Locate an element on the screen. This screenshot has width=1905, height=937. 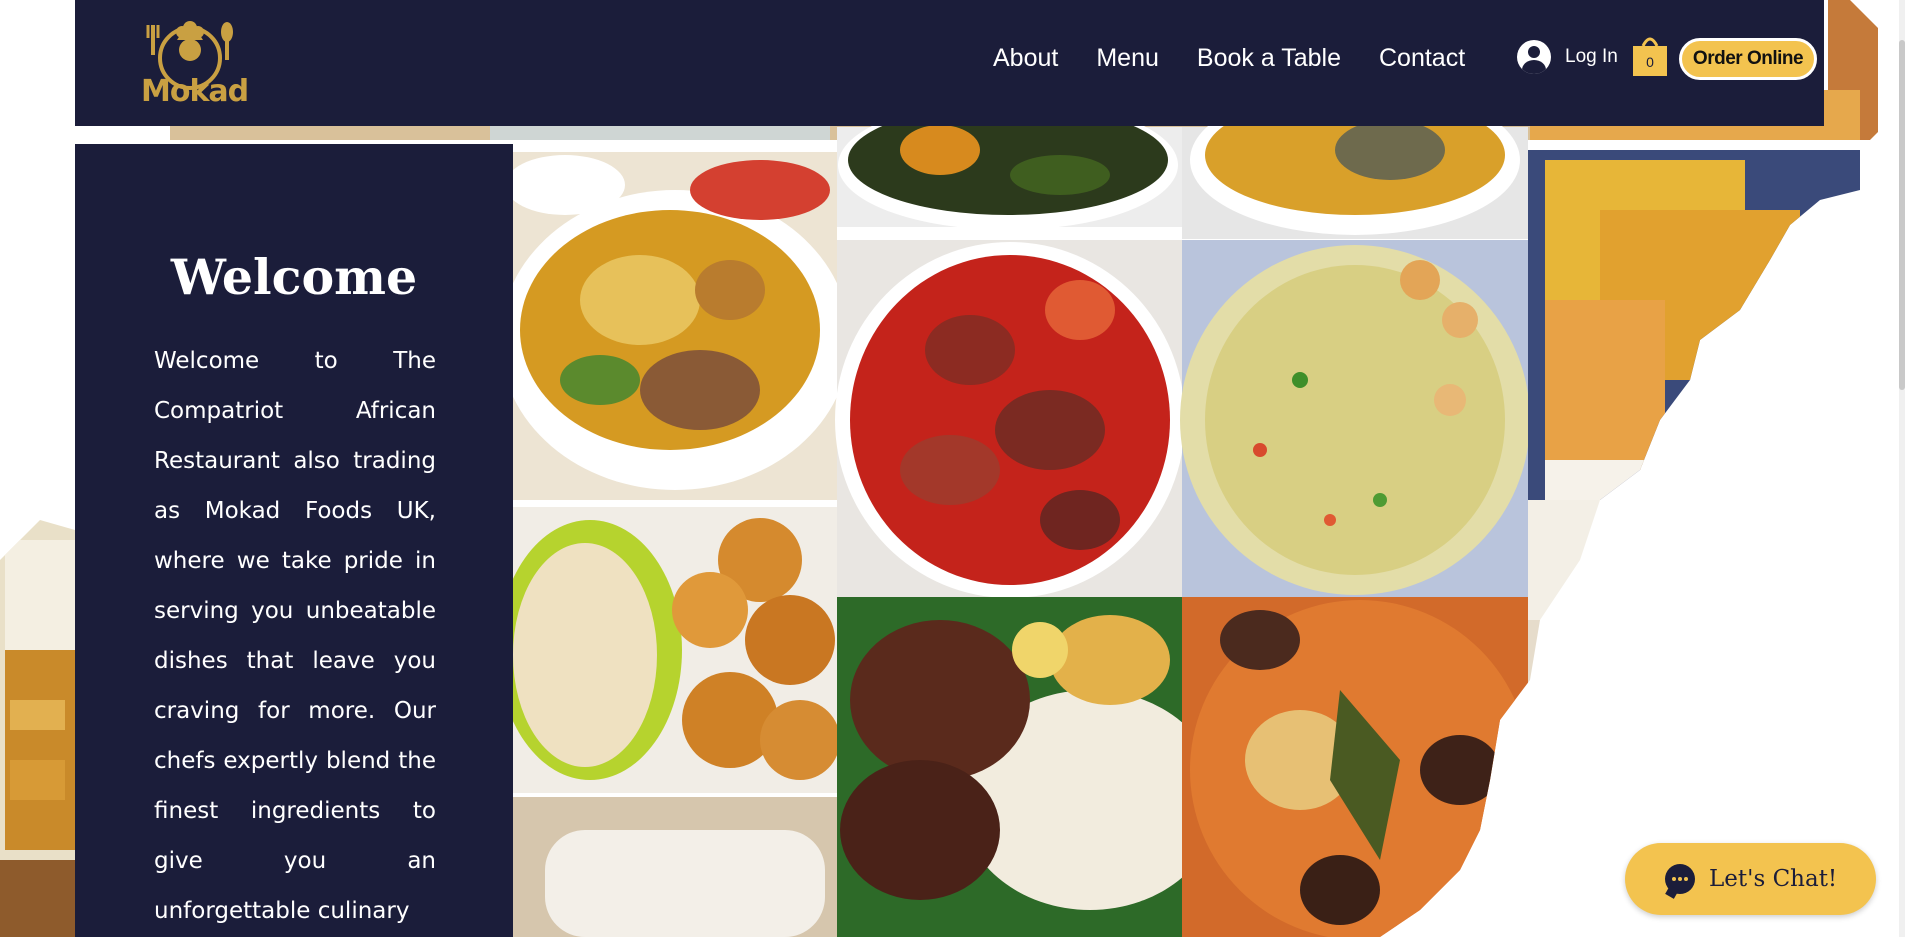
logo-text: Mokad is located at coordinates (195, 91).